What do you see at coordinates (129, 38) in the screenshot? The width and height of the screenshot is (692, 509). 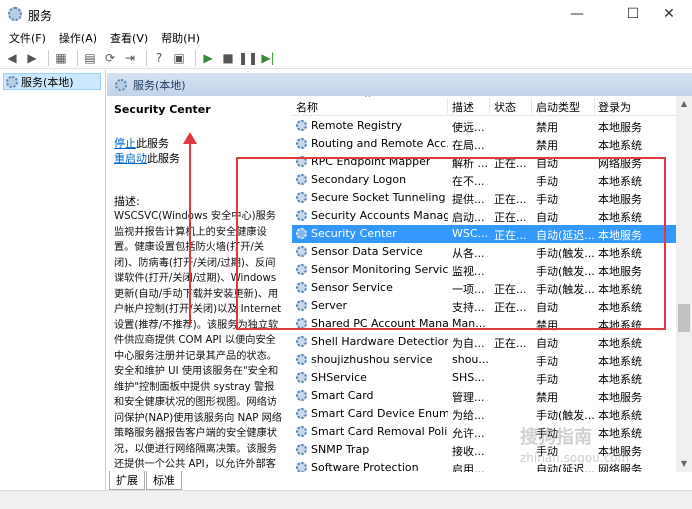 I see `menu-view: 查看(V)` at bounding box center [129, 38].